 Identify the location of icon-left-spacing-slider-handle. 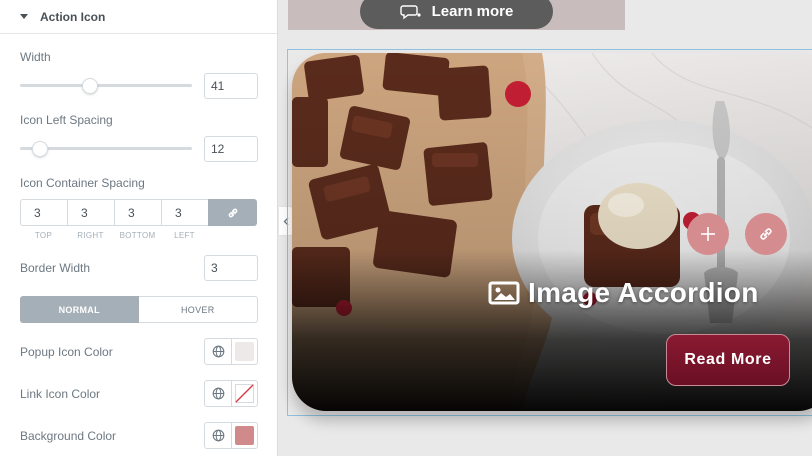
(40, 149).